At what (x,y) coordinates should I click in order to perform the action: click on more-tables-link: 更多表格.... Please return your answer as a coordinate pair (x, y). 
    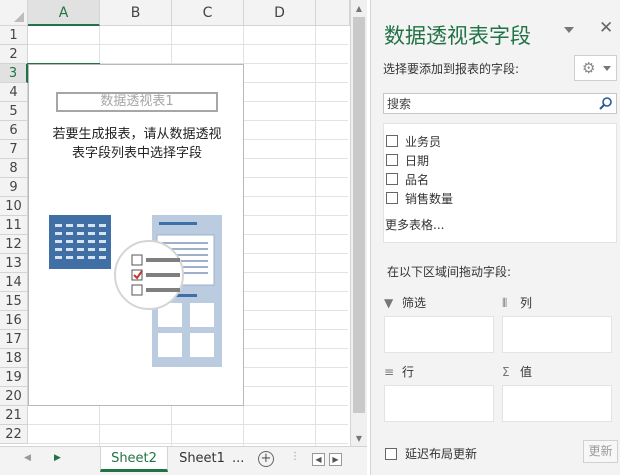
    Looking at the image, I should click on (414, 224).